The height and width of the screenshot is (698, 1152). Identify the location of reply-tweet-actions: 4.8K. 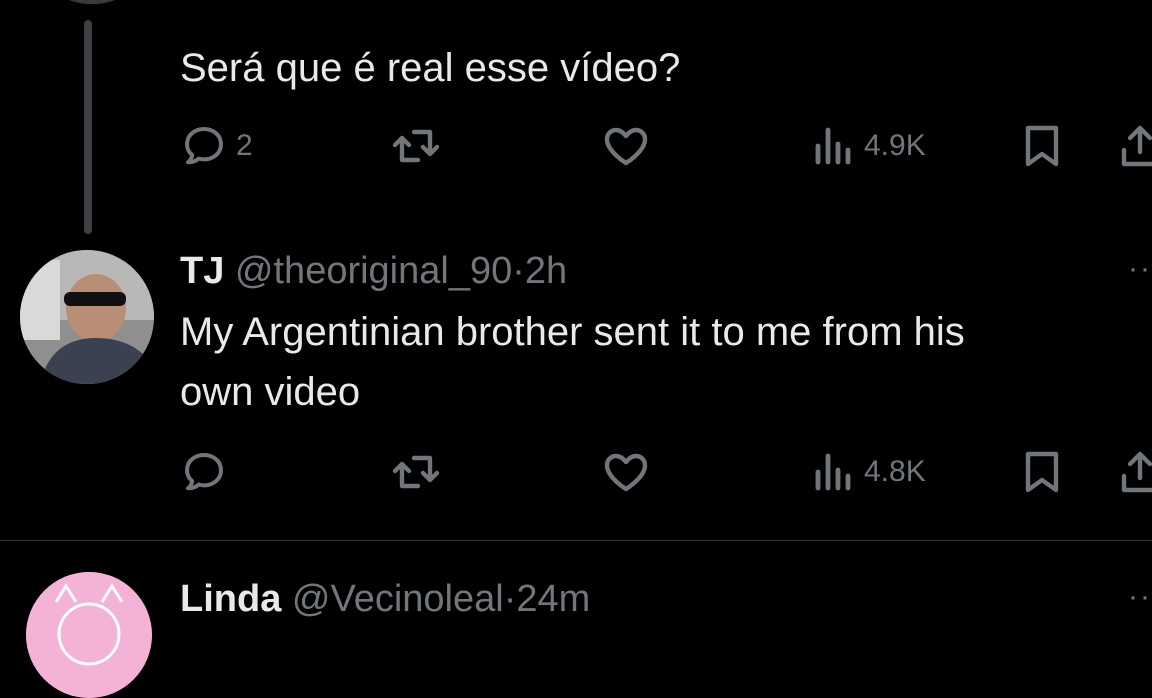
(666, 472).